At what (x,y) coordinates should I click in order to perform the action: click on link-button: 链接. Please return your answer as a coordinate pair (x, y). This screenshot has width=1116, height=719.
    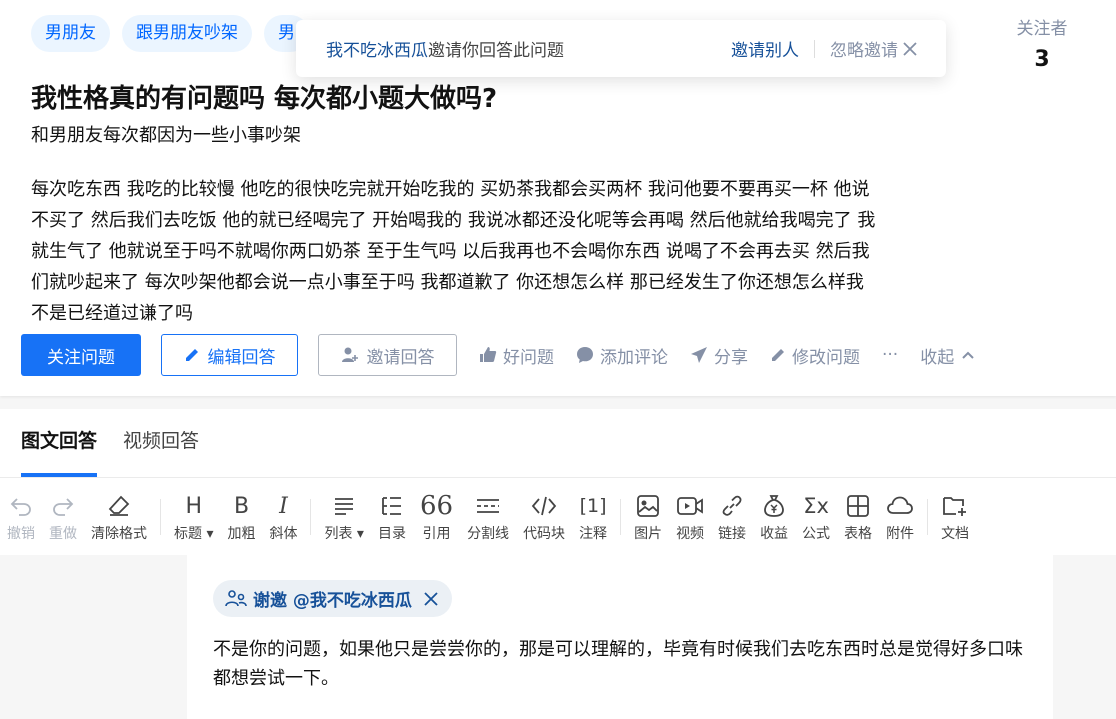
    Looking at the image, I should click on (732, 522).